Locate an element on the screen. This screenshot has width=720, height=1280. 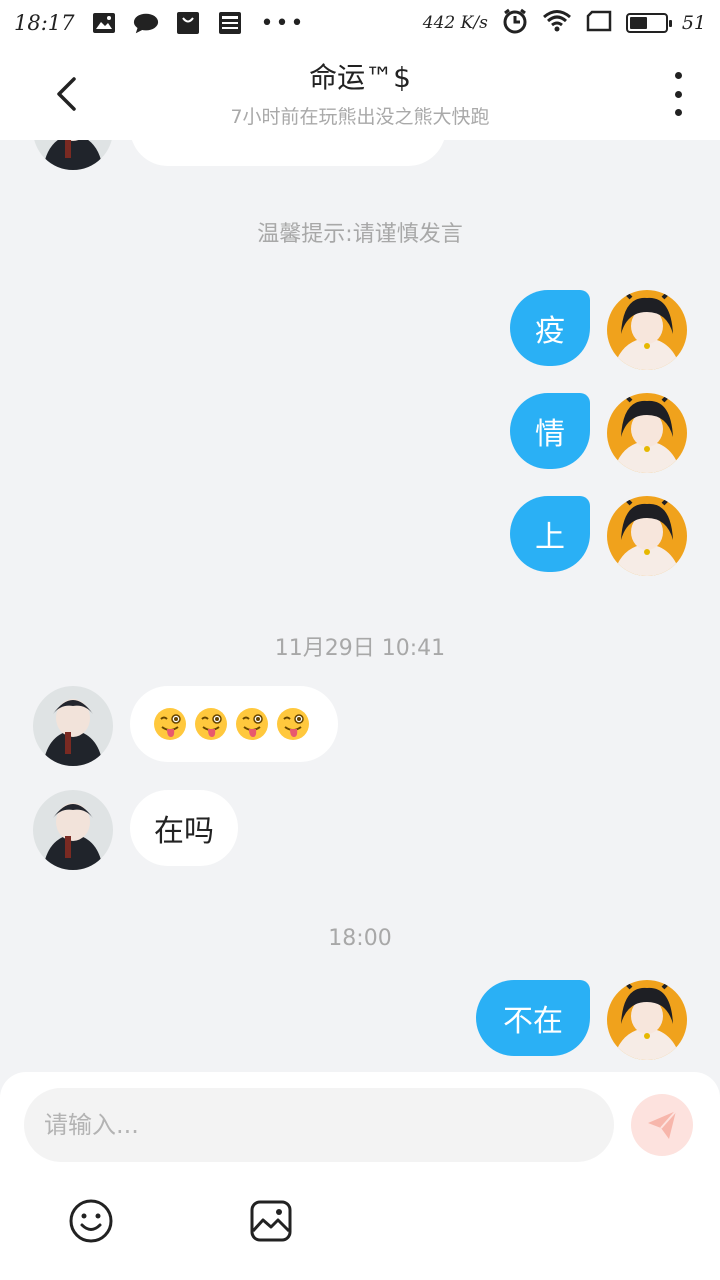
alarm-icon is located at coordinates (515, 23).